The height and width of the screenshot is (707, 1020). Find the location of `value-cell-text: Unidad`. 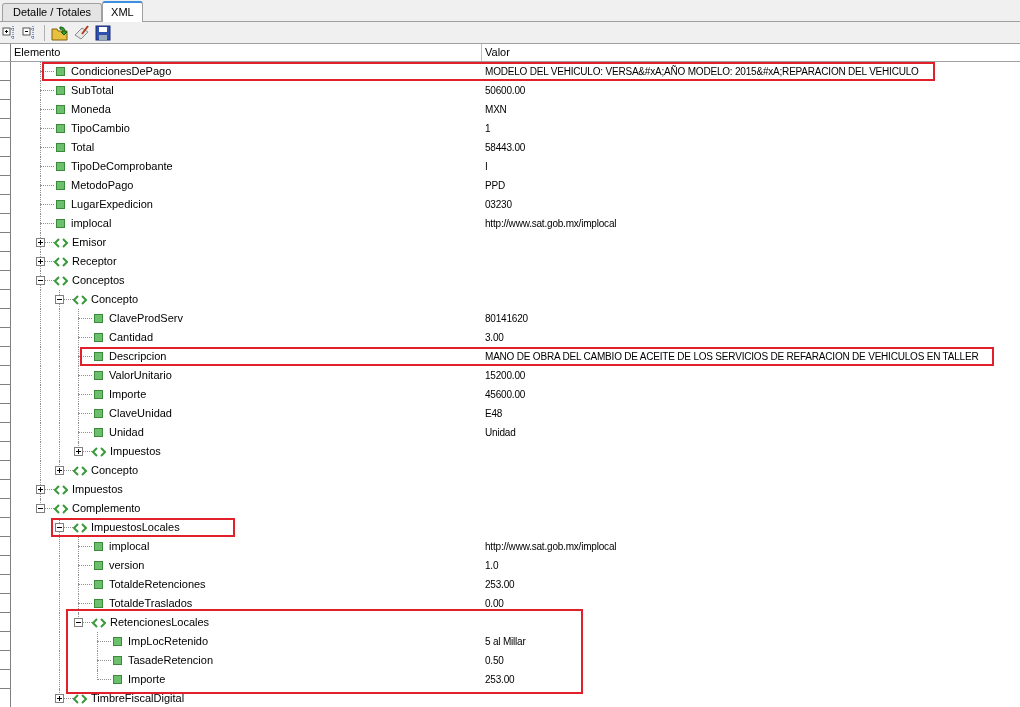

value-cell-text: Unidad is located at coordinates (500, 433).